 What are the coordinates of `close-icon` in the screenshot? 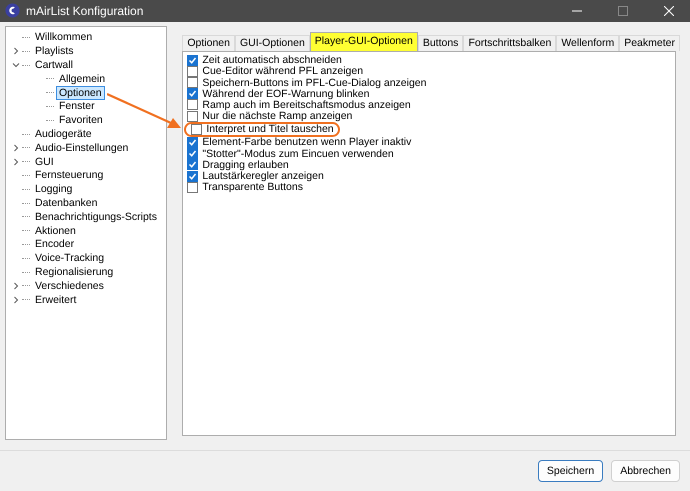 It's located at (669, 11).